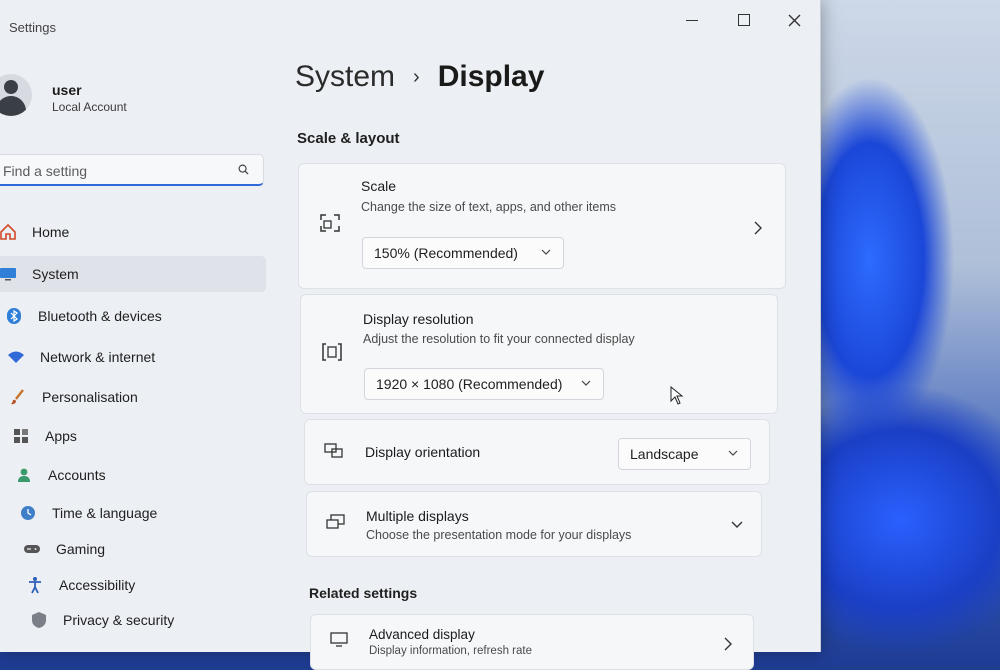  I want to click on scale-value: 150% (Recommended), so click(446, 253).